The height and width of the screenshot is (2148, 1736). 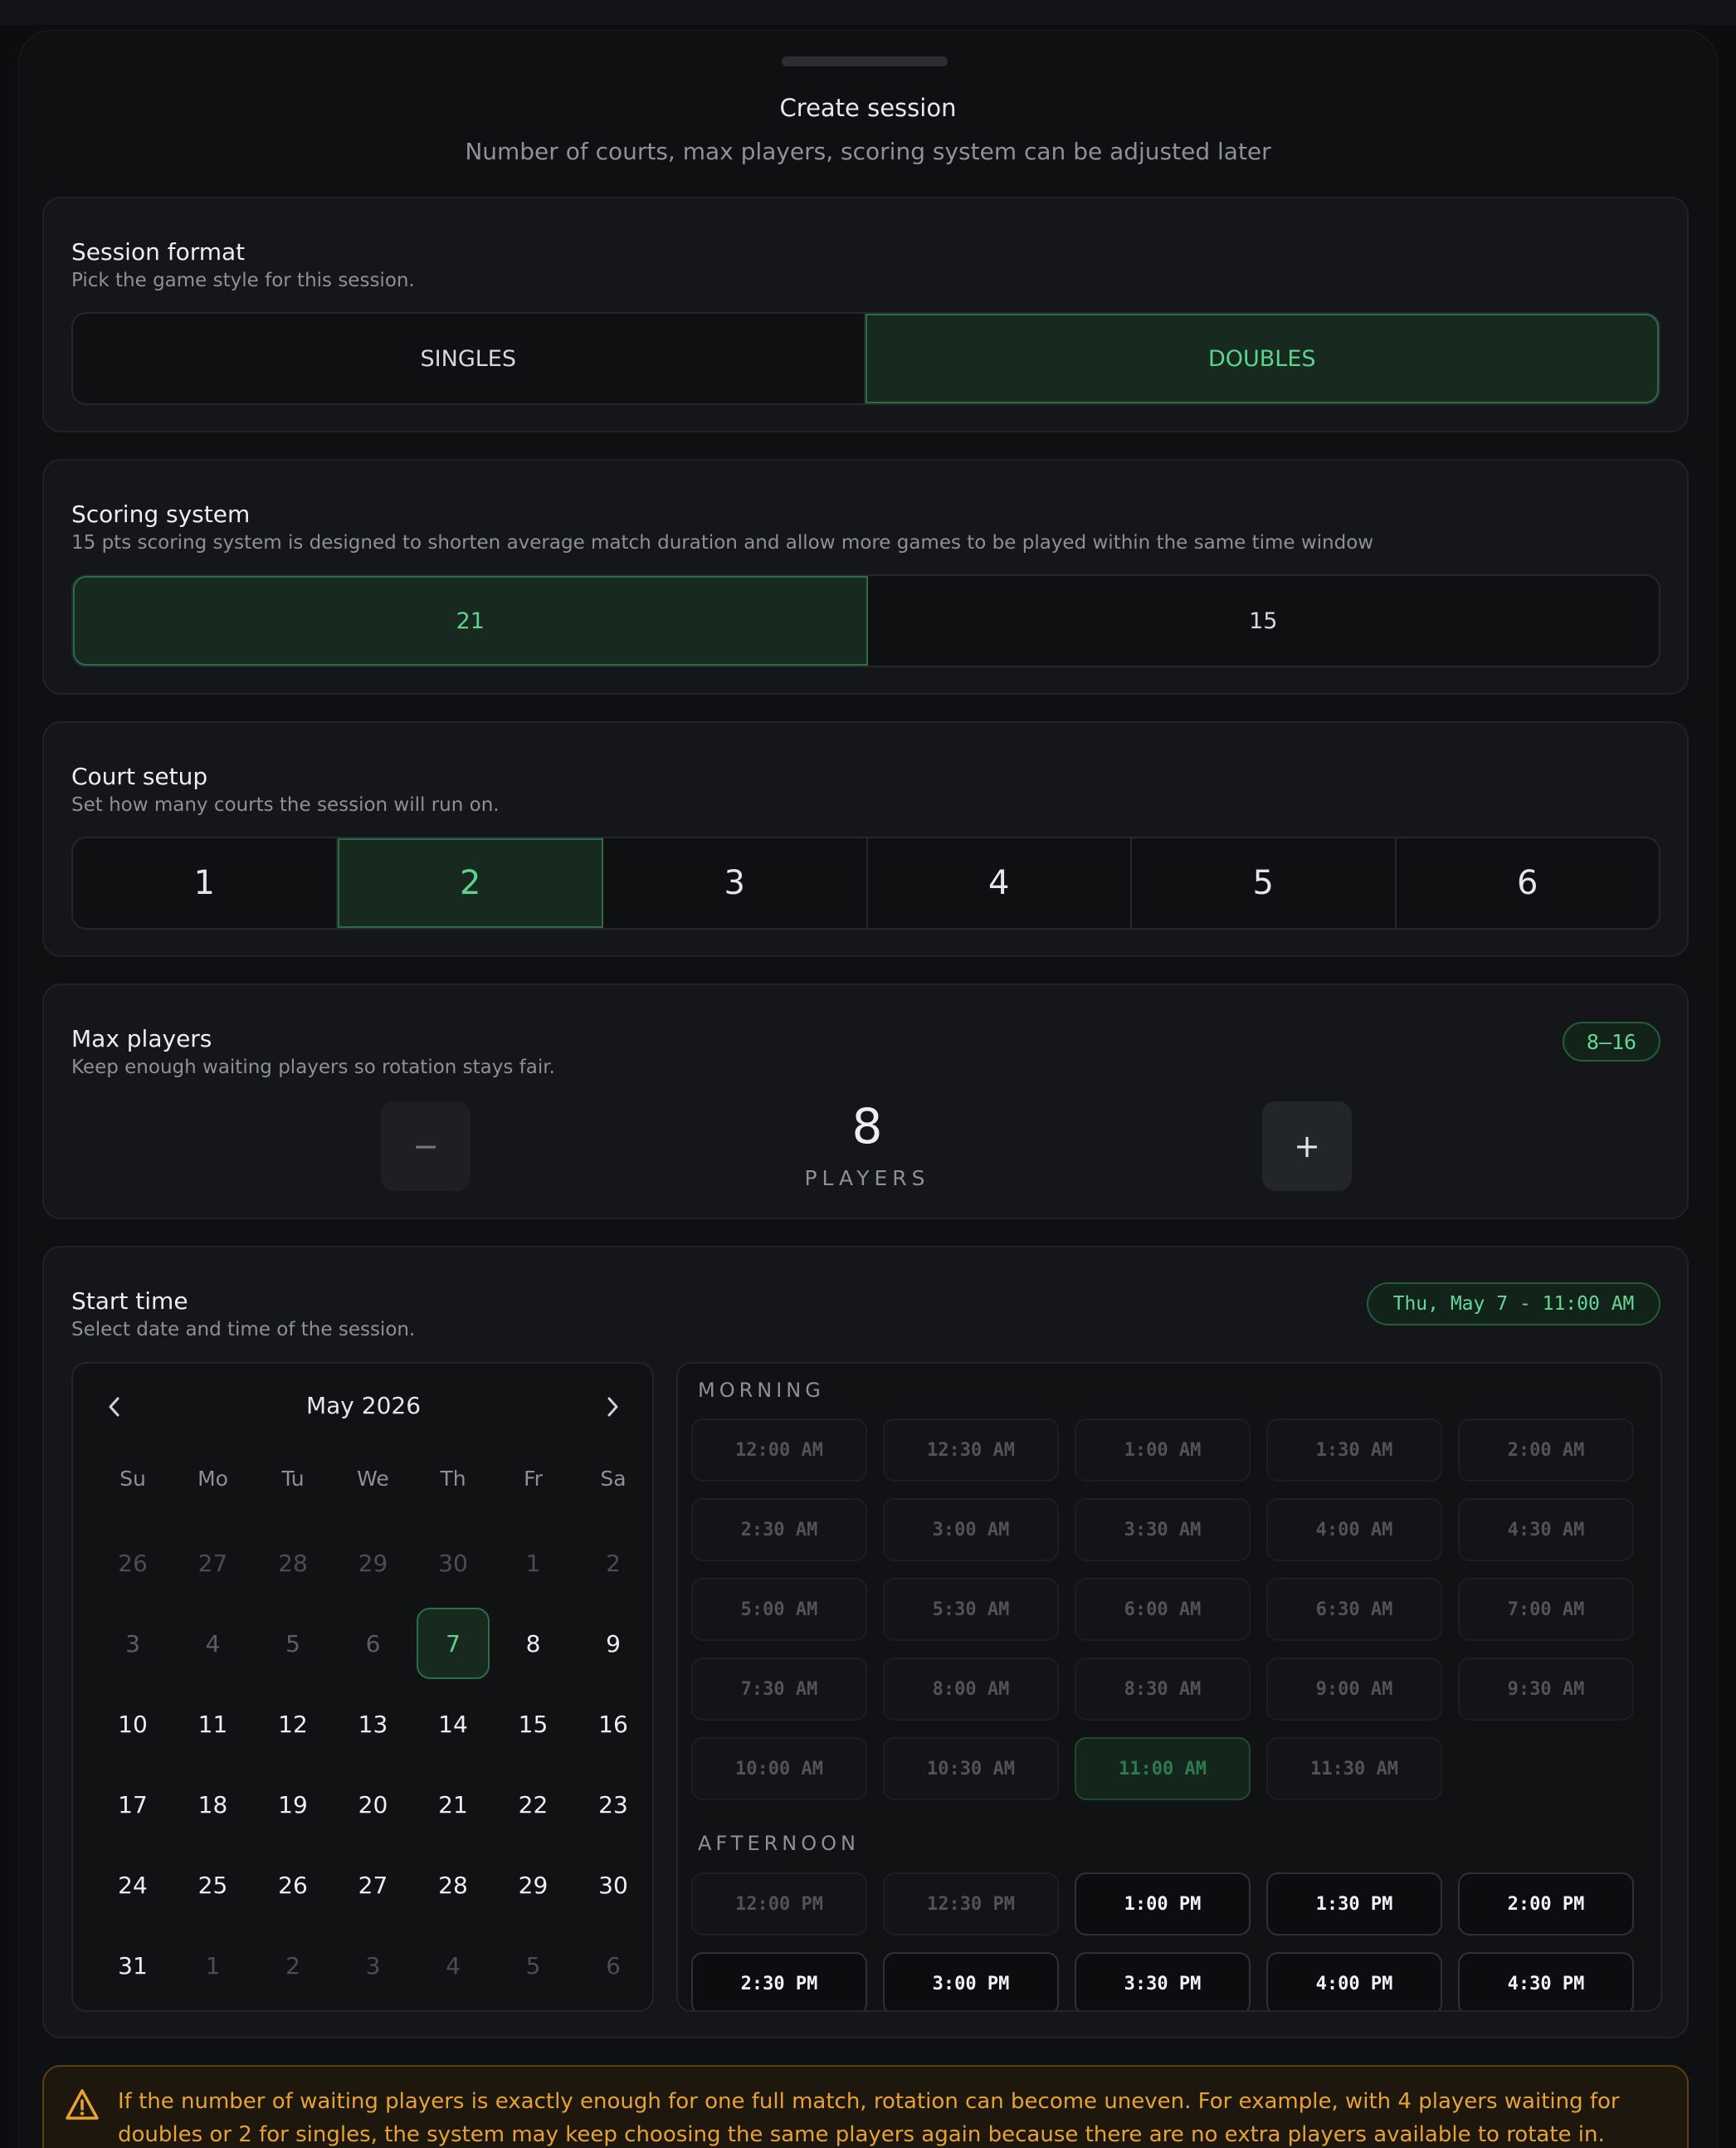 What do you see at coordinates (453, 1804) in the screenshot?
I see `calendar-day: 21` at bounding box center [453, 1804].